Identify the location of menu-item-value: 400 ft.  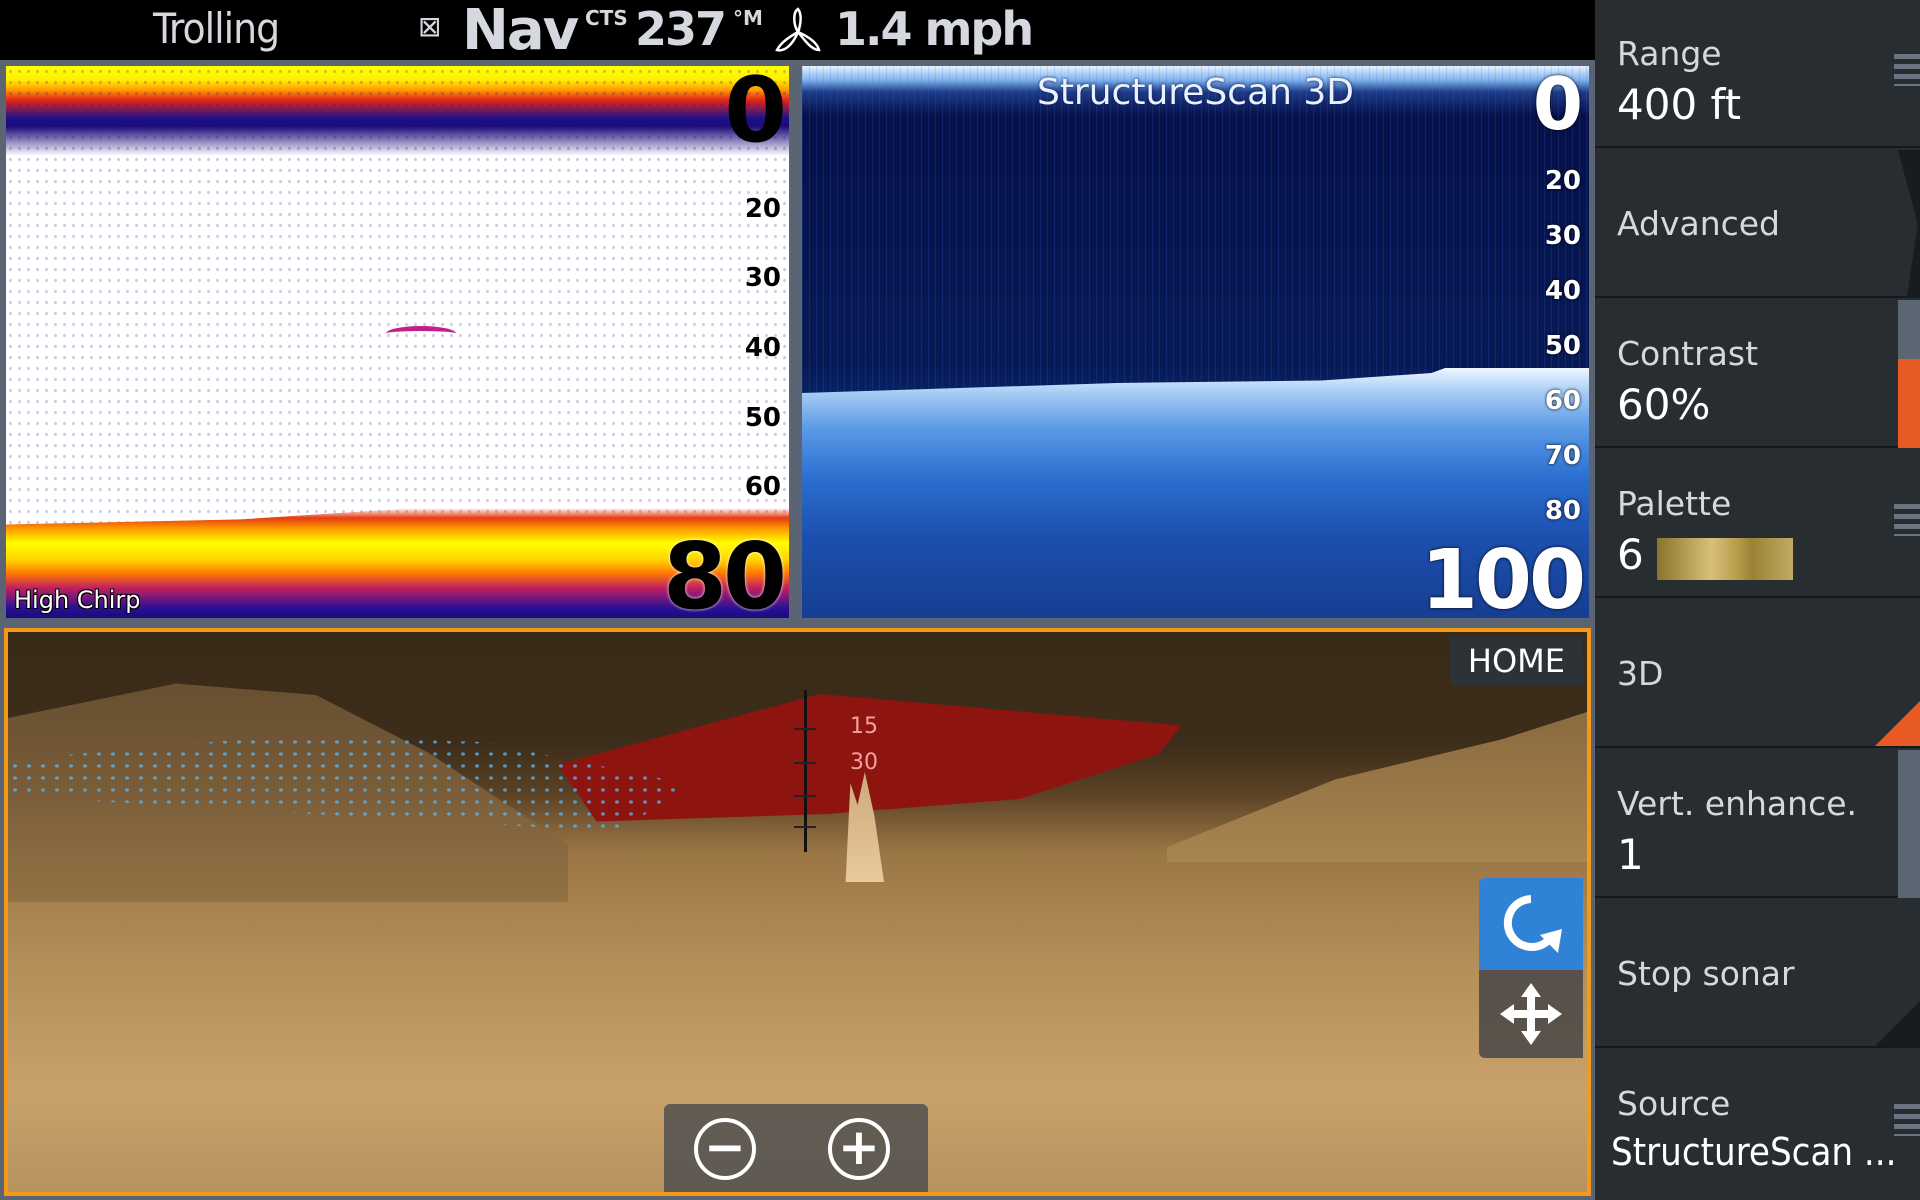
(1679, 104).